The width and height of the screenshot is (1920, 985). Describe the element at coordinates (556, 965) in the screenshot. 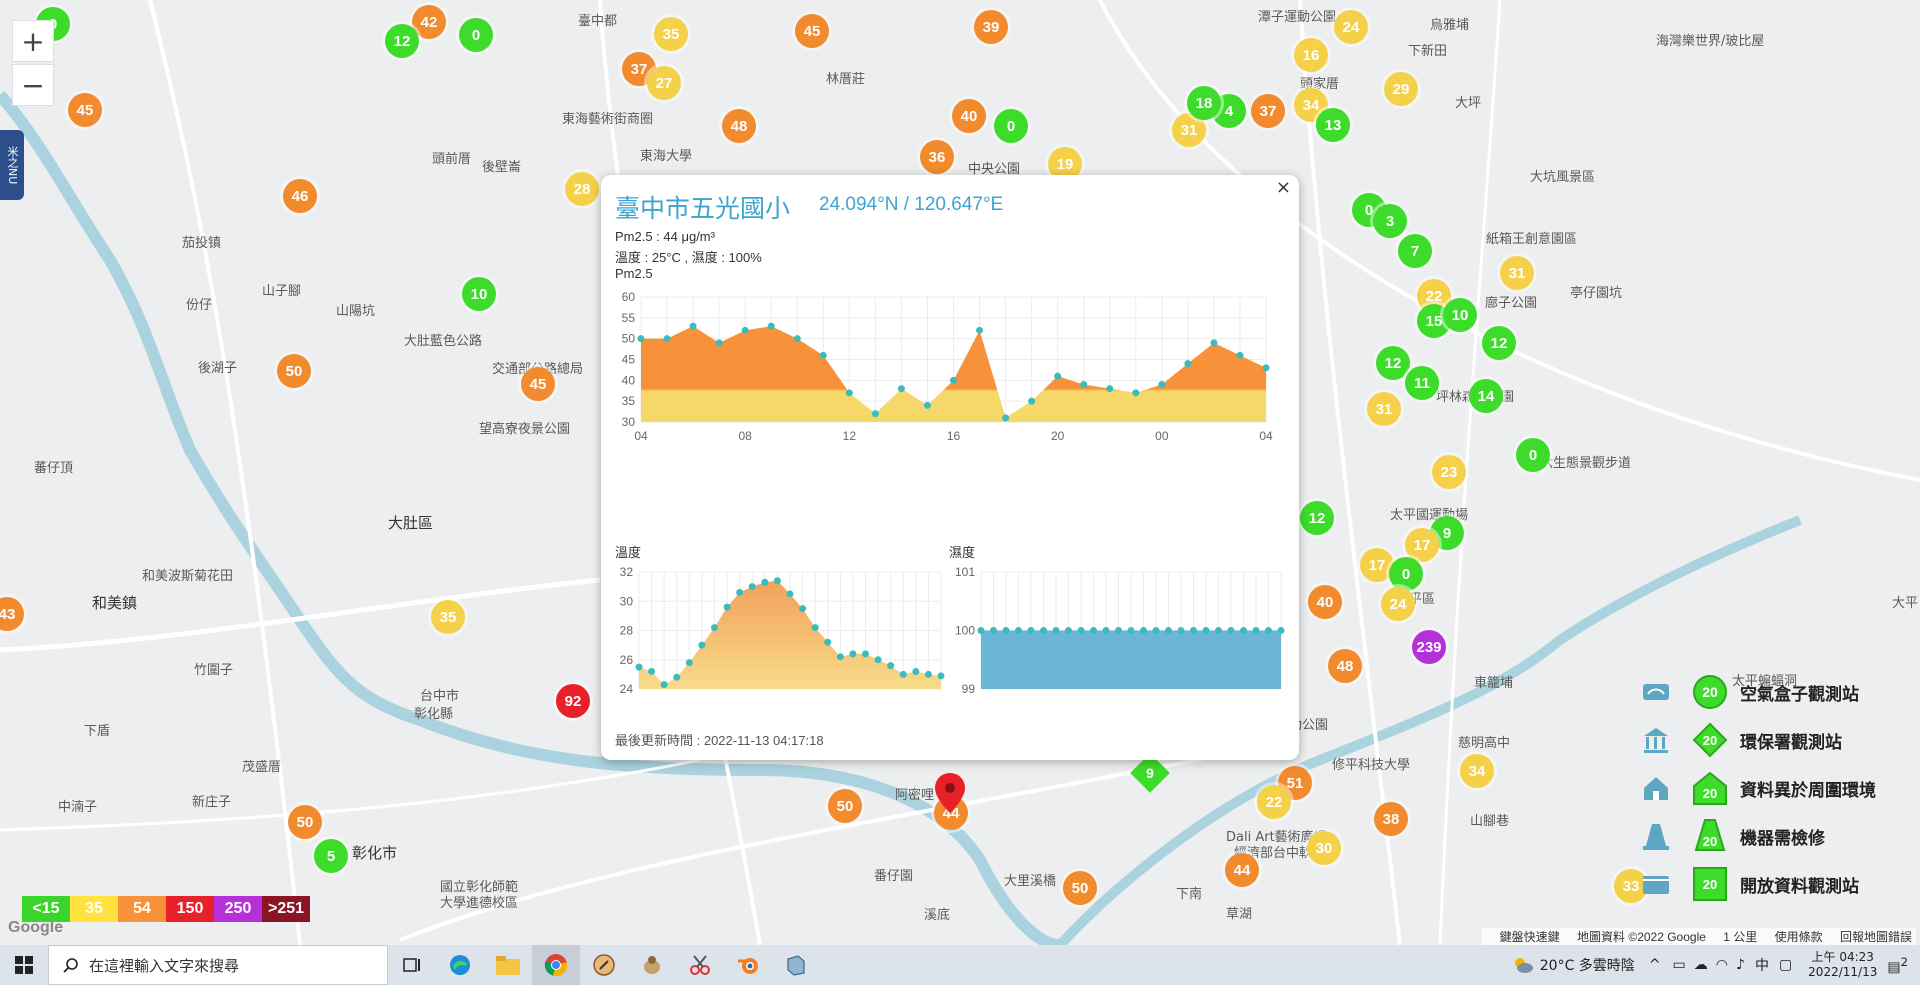

I see `chrome-browser-icon` at that location.